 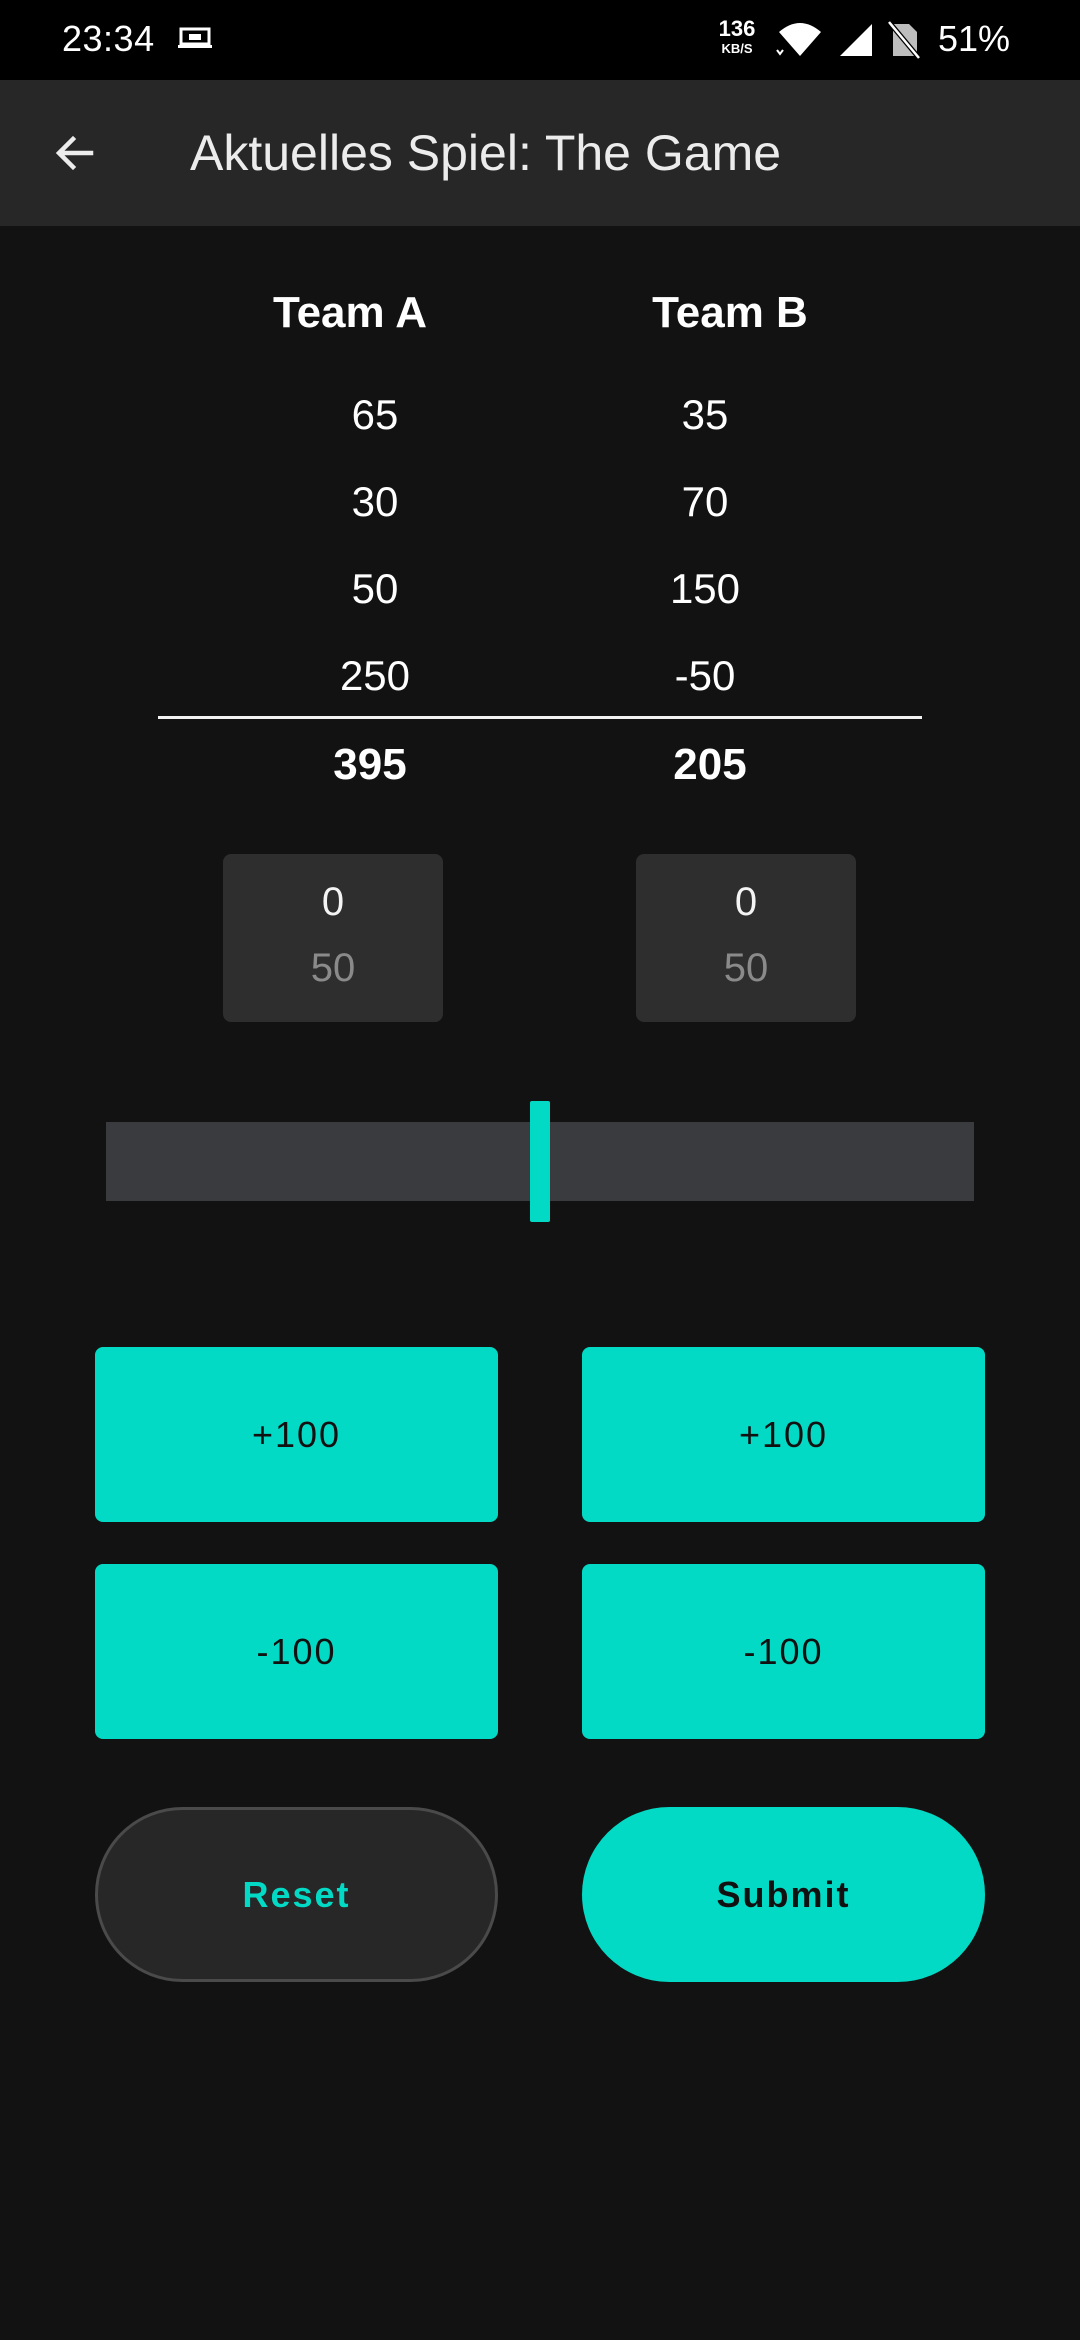 I want to click on status-time: 23:34, so click(x=108, y=38).